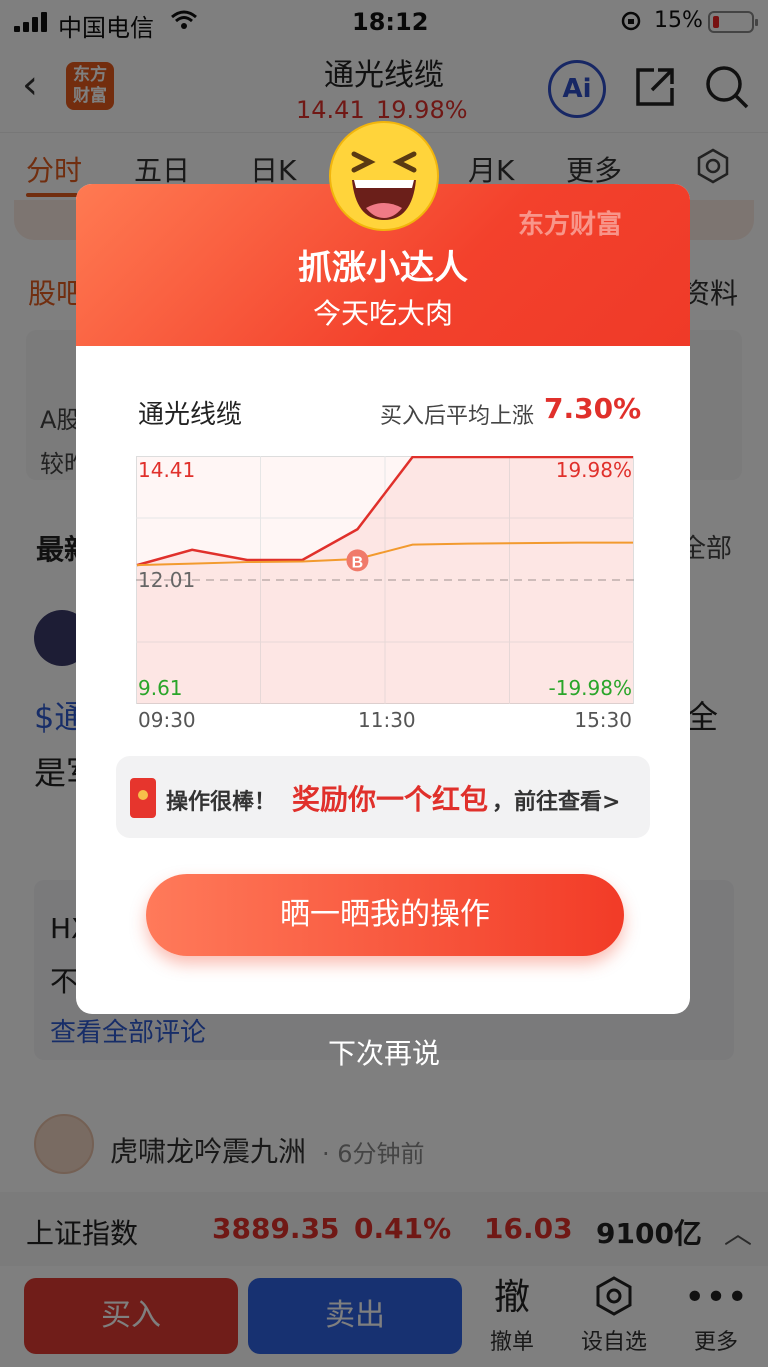  What do you see at coordinates (556, 802) in the screenshot?
I see `reward-suffix: ，前往查看>` at bounding box center [556, 802].